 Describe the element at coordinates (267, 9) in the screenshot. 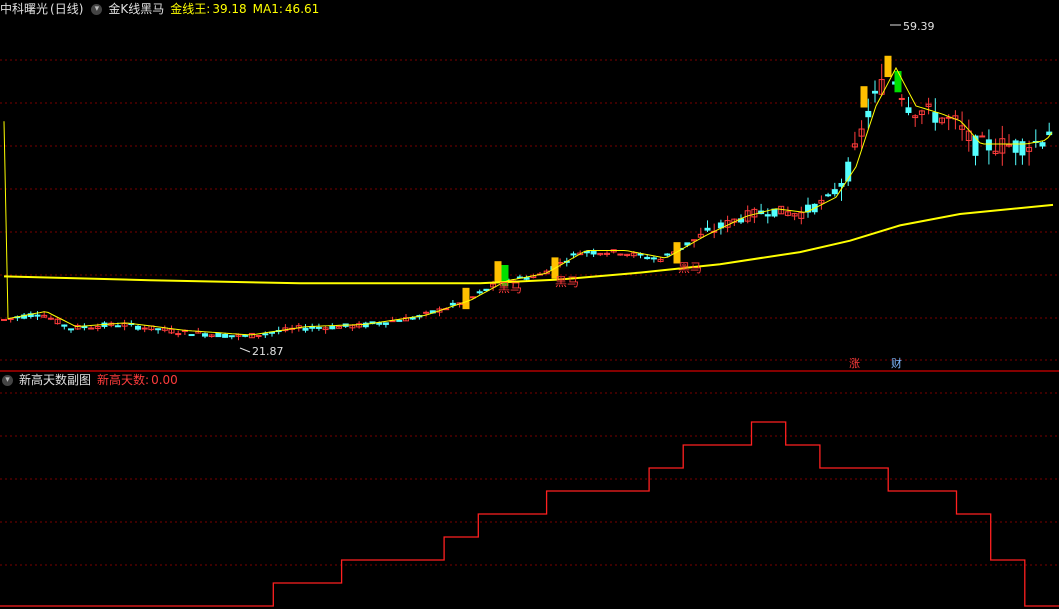

I see `ma1-label: MA1:` at that location.